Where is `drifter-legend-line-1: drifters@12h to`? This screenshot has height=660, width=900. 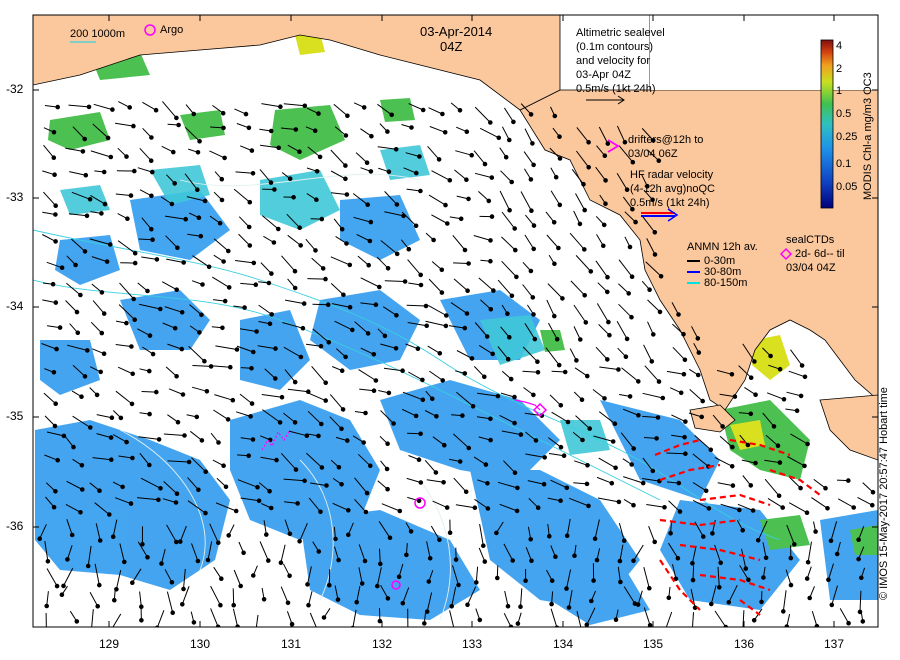
drifter-legend-line-1: drifters@12h to is located at coordinates (666, 140).